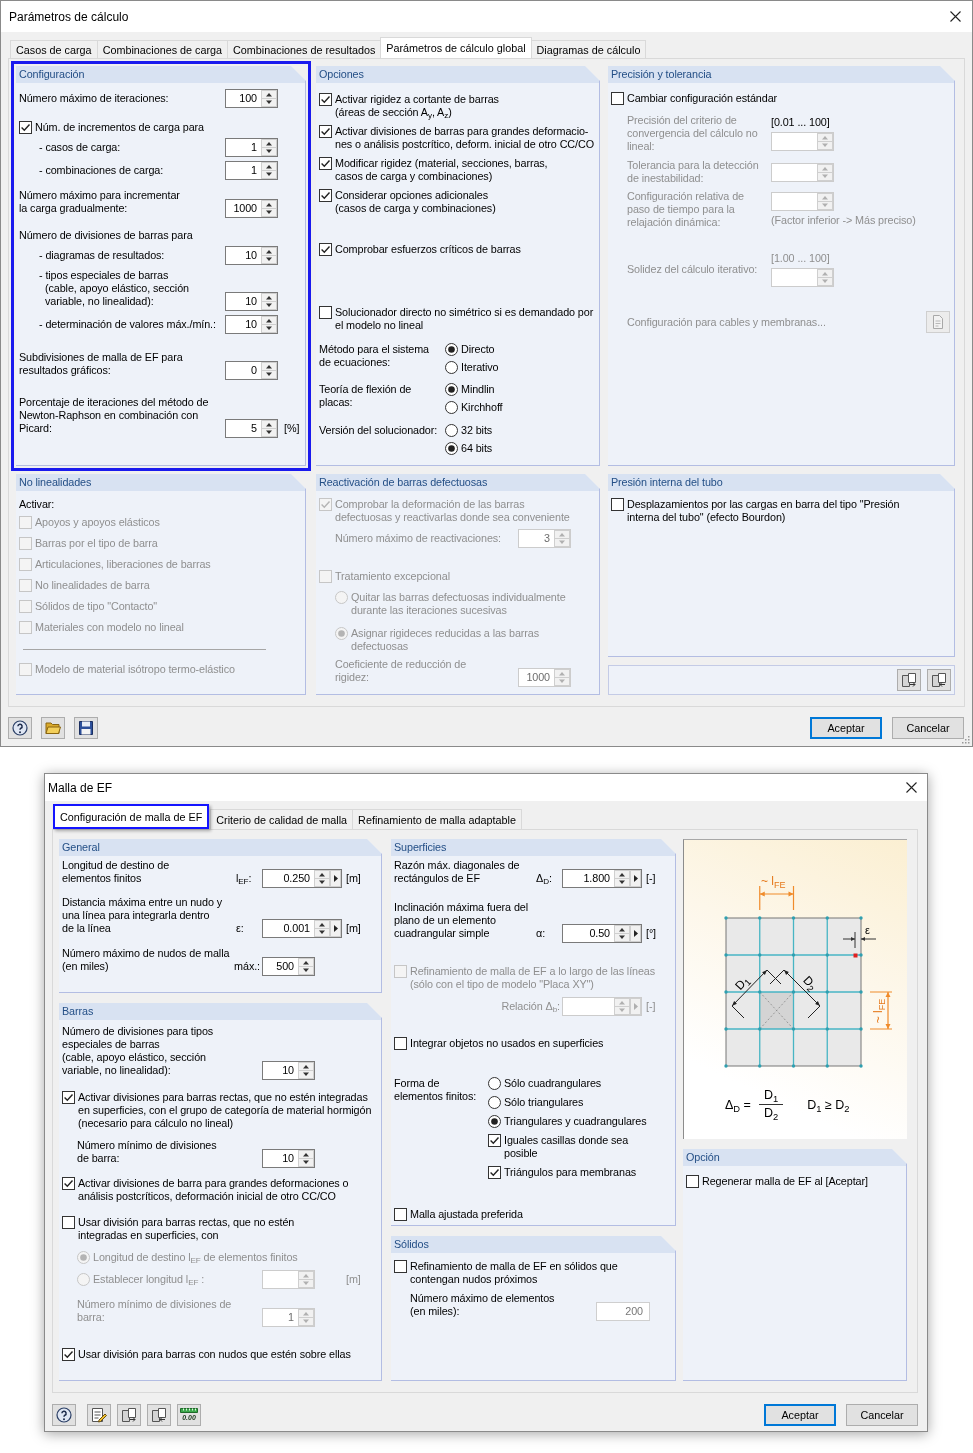 The width and height of the screenshot is (973, 1453). What do you see at coordinates (436, 1090) in the screenshot?
I see `field-label: Forma de elementos finitos:` at bounding box center [436, 1090].